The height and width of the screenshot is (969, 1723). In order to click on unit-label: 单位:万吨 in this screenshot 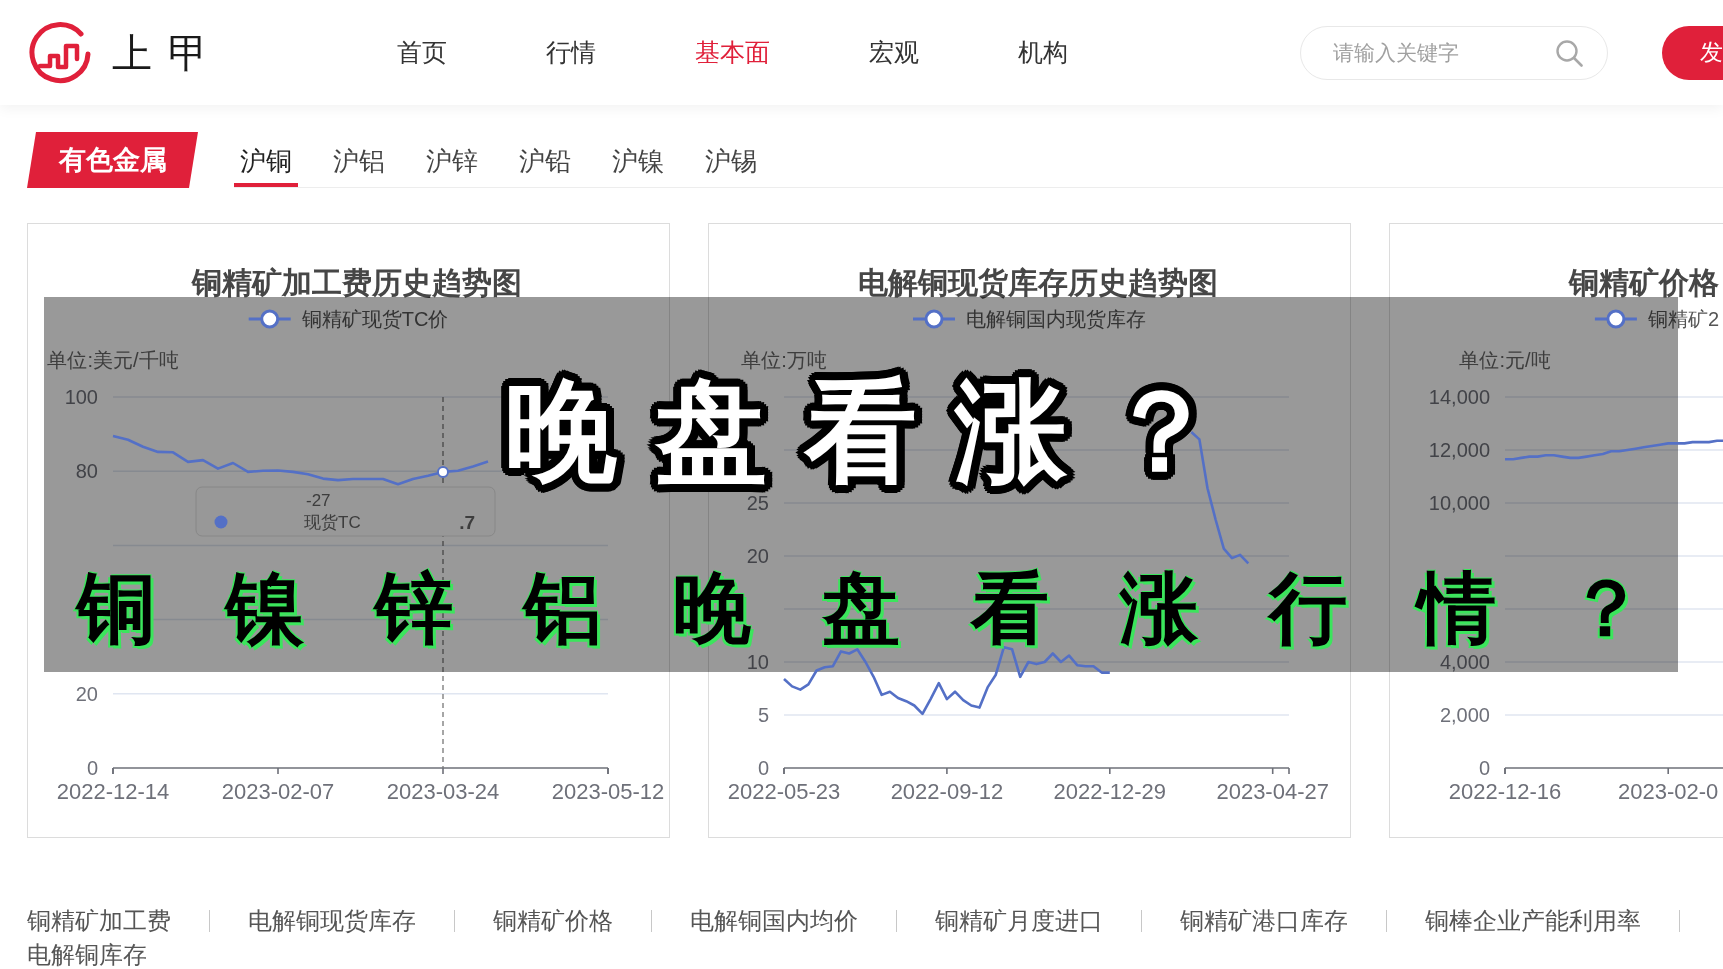, I will do `click(784, 360)`.